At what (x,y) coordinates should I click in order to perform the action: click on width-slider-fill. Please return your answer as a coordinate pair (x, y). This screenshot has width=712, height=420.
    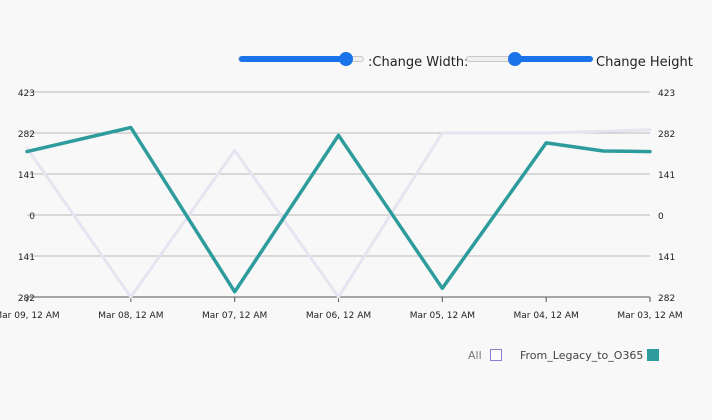
    Looking at the image, I should click on (293, 59).